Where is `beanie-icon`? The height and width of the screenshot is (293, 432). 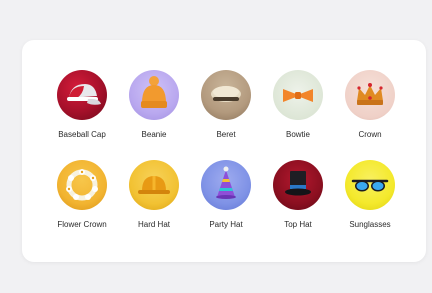
beanie-icon is located at coordinates (154, 95).